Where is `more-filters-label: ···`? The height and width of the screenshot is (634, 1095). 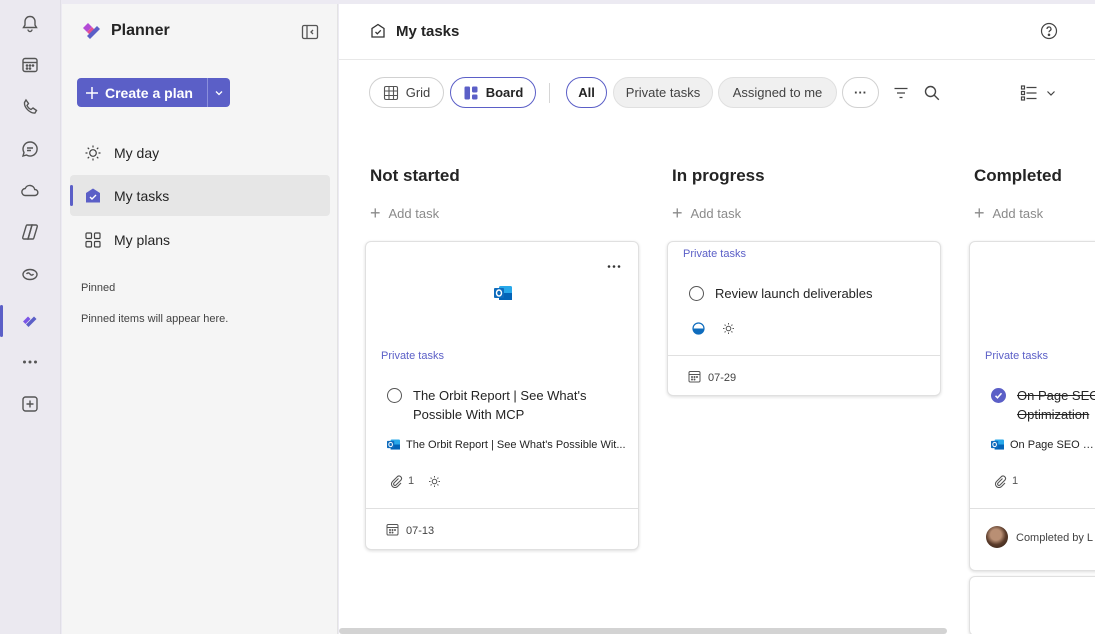 more-filters-label: ··· is located at coordinates (860, 92).